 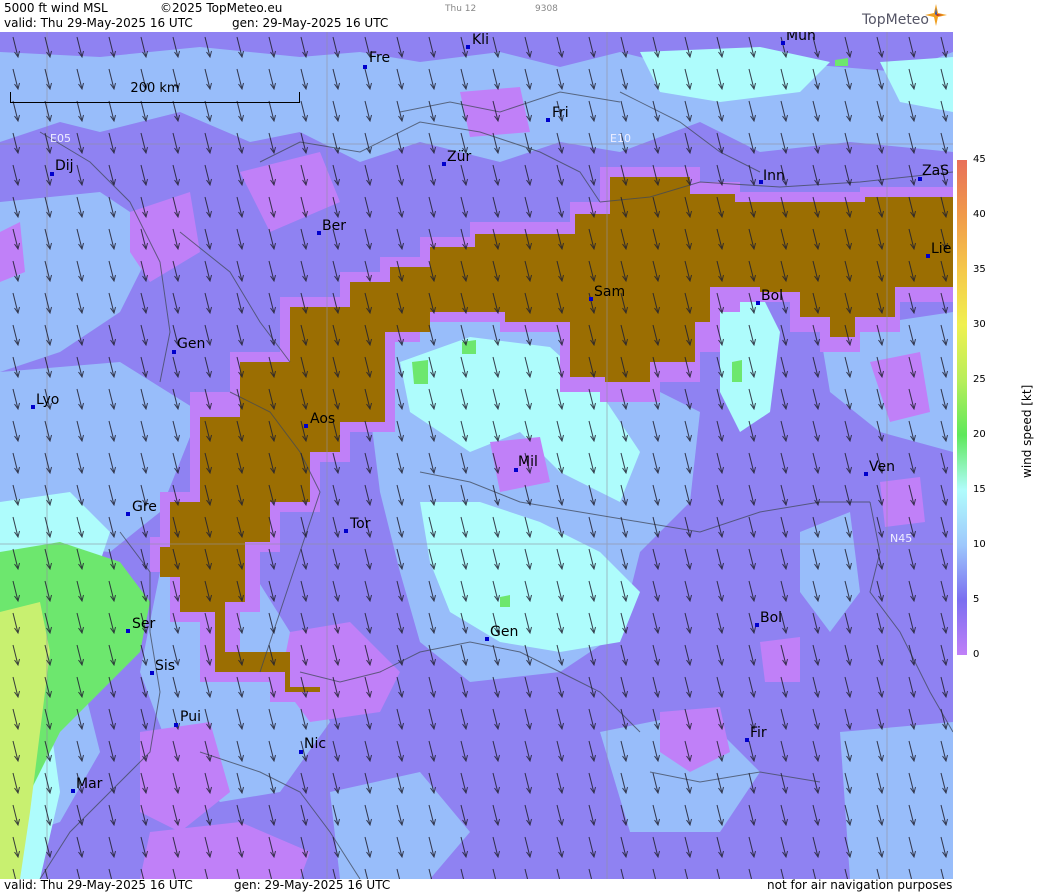 I want to click on legend-tick-15: 15, so click(x=979, y=489).